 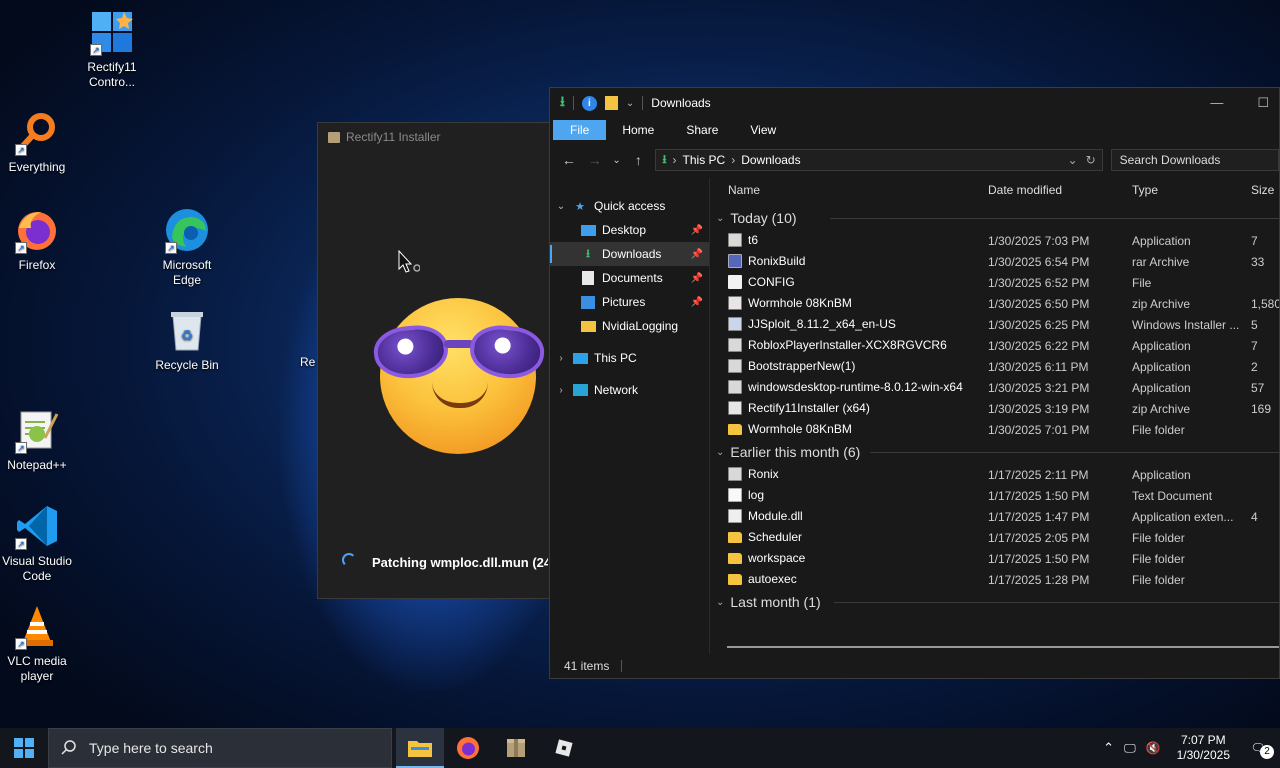 What do you see at coordinates (37, 526) in the screenshot?
I see `vscode-icon: ↗` at bounding box center [37, 526].